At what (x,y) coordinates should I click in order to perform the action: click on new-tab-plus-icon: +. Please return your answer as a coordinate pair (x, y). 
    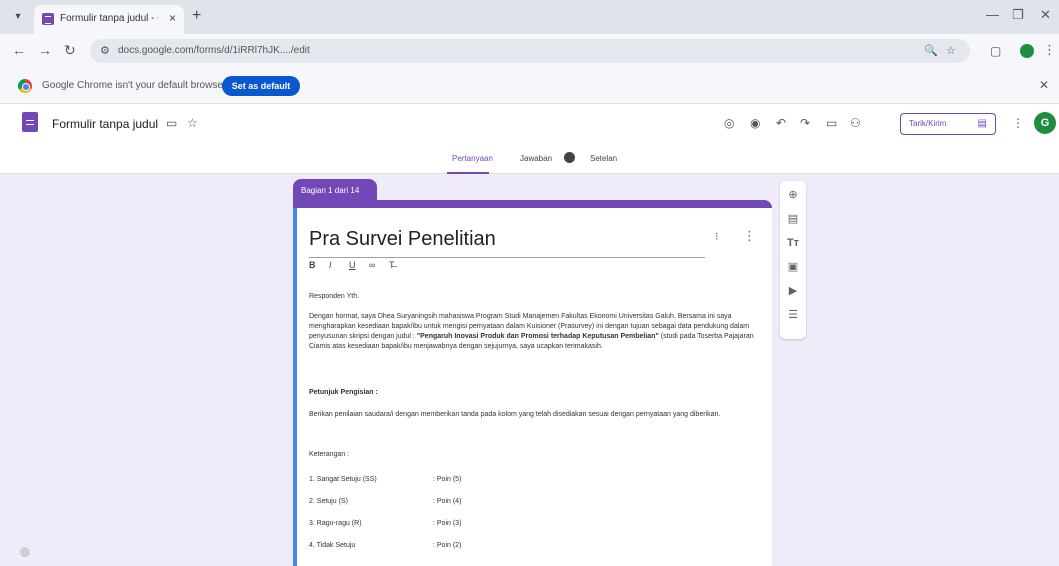
    Looking at the image, I should click on (196, 16).